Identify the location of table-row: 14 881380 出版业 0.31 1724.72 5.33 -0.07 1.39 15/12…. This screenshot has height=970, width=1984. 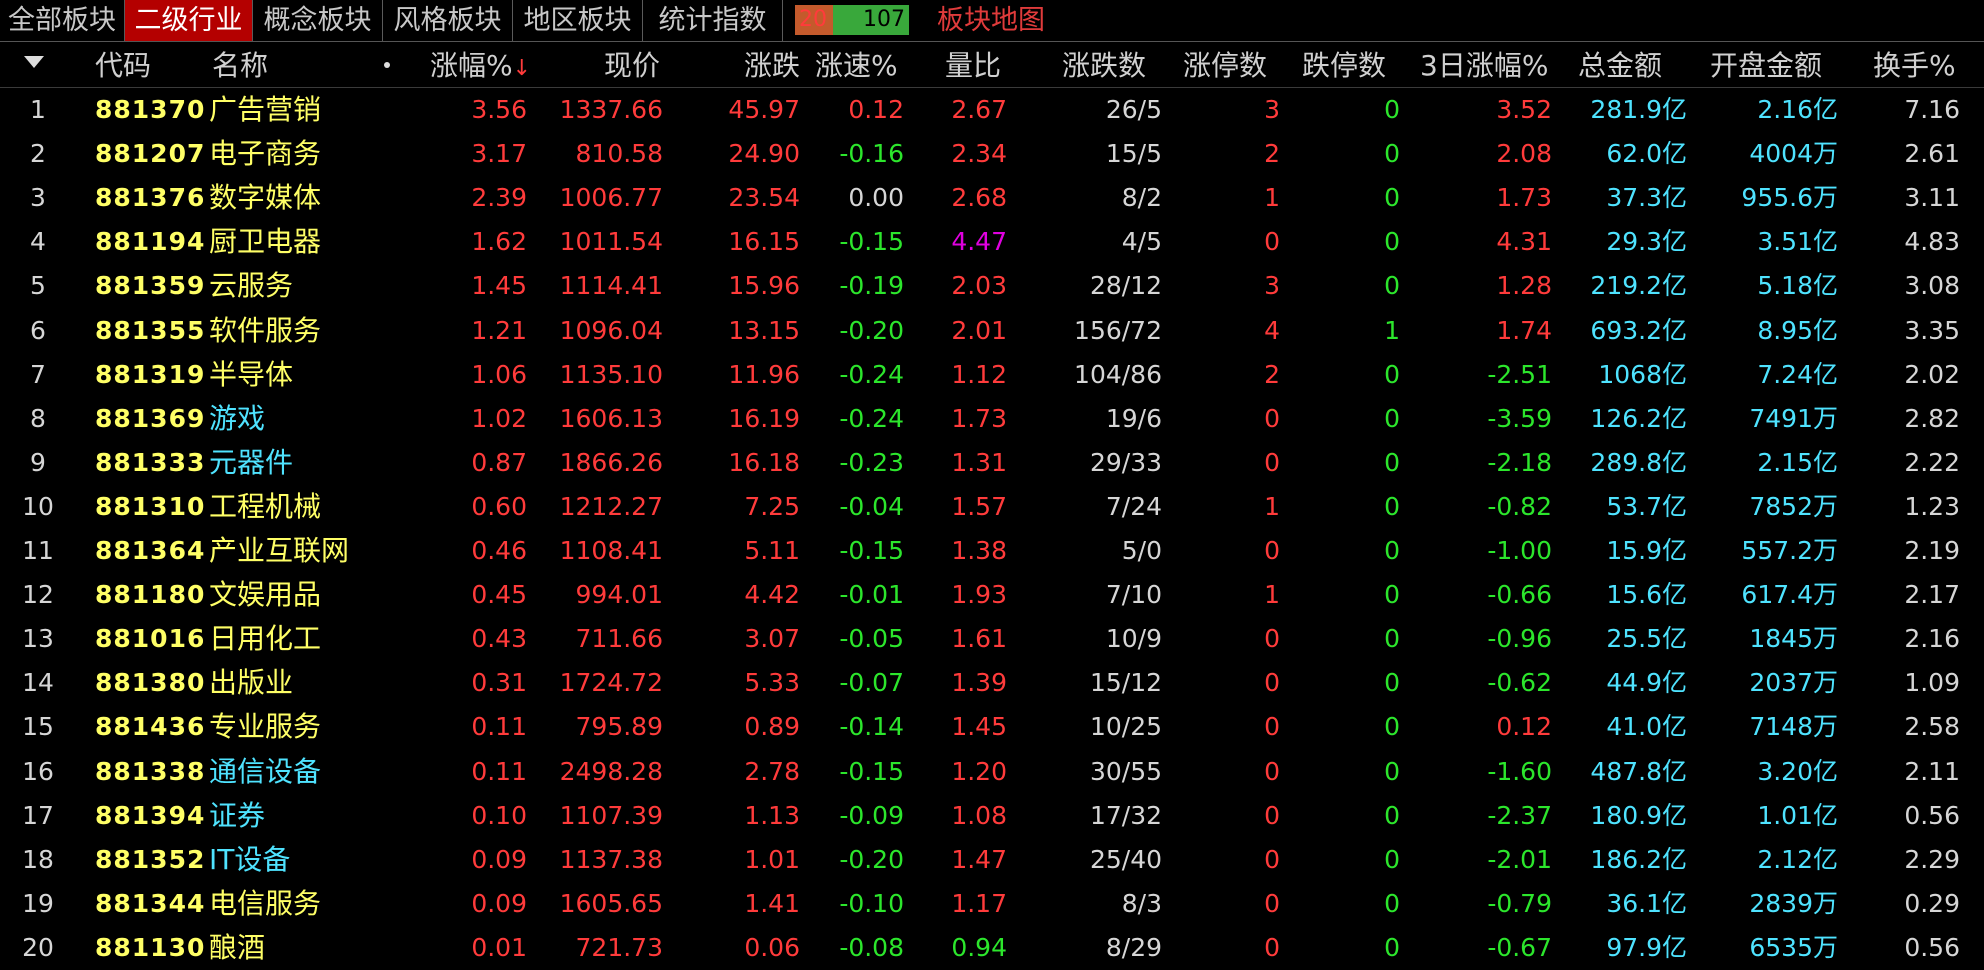
(992, 683).